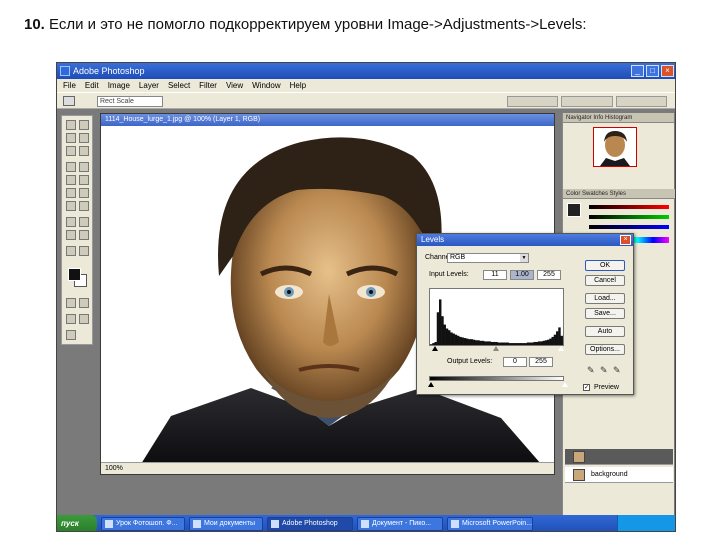 The width and height of the screenshot is (720, 540). Describe the element at coordinates (591, 370) in the screenshot. I see `black-eyedropper-icon: ✎` at that location.